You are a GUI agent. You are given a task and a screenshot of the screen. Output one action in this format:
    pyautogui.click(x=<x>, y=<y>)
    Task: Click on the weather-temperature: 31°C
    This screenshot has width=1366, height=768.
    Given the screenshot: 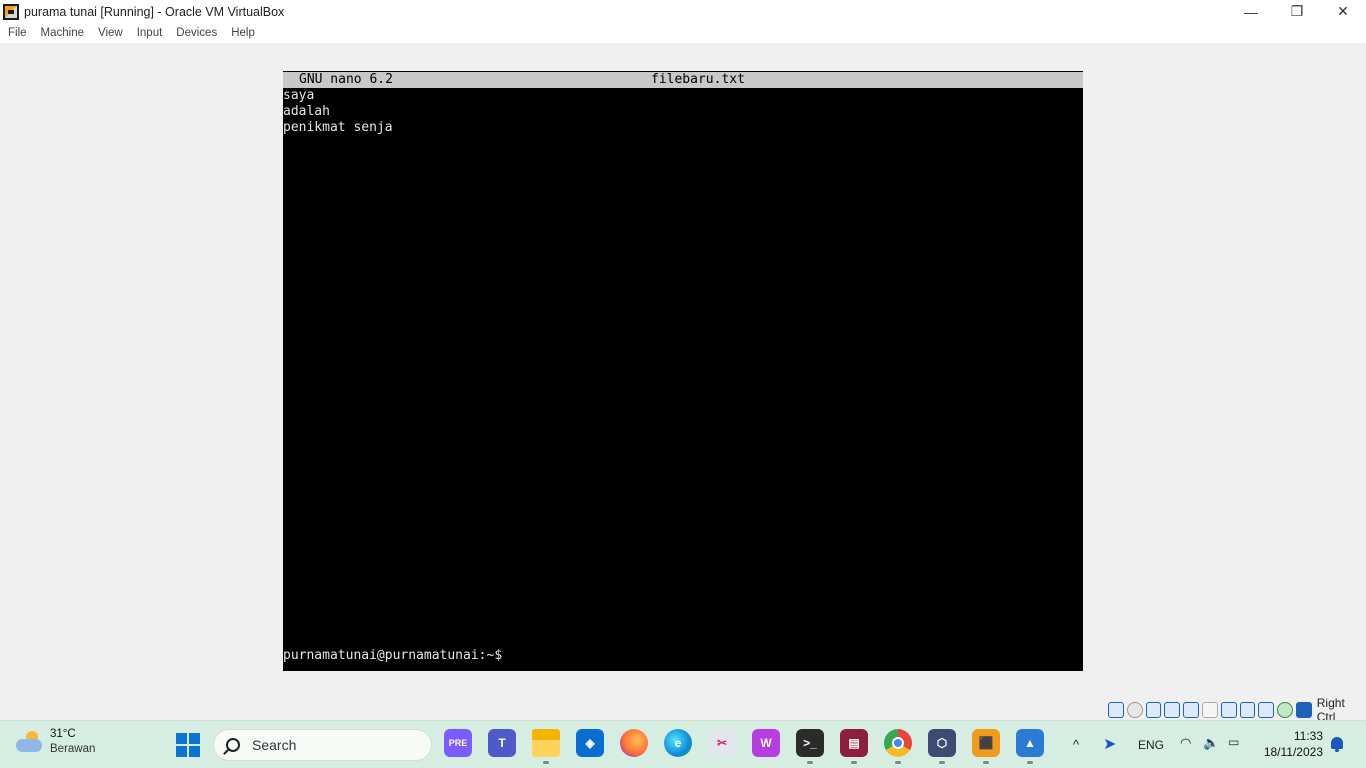 What is the action you would take?
    pyautogui.click(x=63, y=734)
    